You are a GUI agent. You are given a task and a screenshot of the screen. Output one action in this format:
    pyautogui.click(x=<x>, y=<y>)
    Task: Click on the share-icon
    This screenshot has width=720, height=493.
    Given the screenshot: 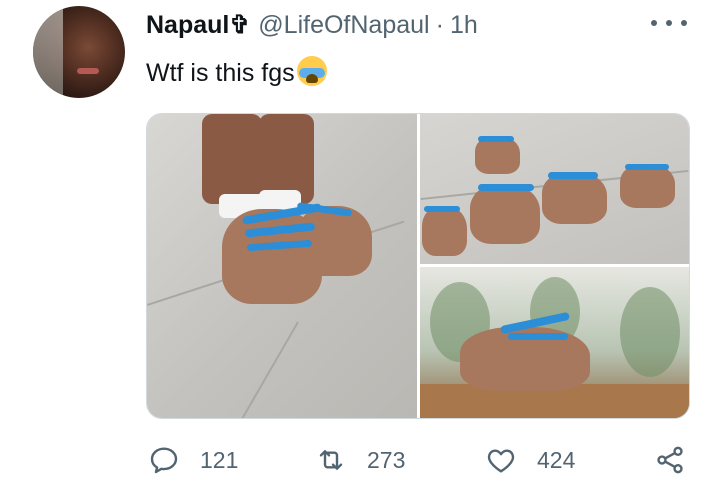 What is the action you would take?
    pyautogui.click(x=670, y=460)
    